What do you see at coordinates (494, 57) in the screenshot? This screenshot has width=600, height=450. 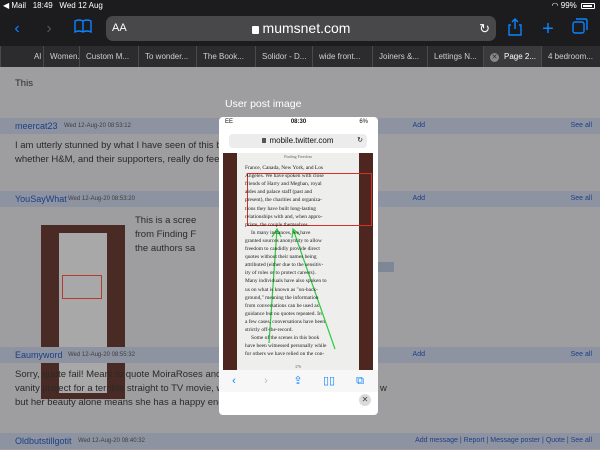 I see `close-tab-icon: ✕` at bounding box center [494, 57].